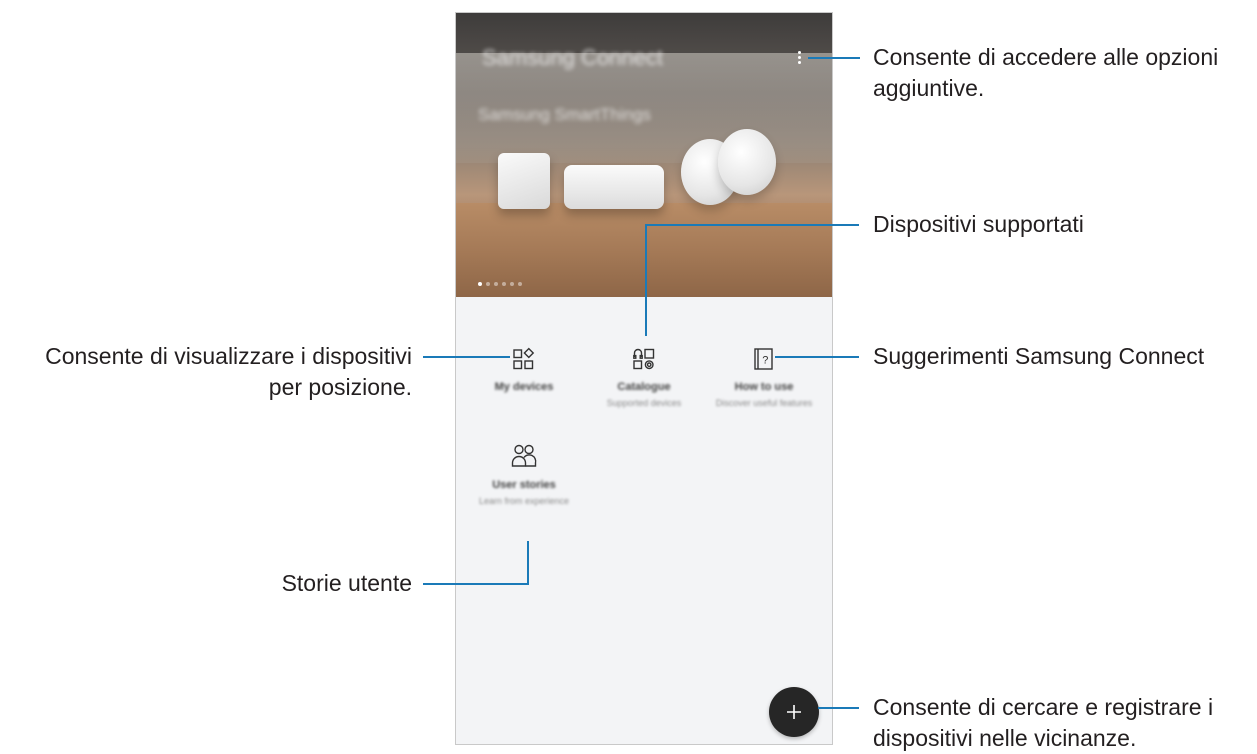 This screenshot has width=1257, height=754. What do you see at coordinates (644, 387) in the screenshot?
I see `menu-item-title: Catalogue` at bounding box center [644, 387].